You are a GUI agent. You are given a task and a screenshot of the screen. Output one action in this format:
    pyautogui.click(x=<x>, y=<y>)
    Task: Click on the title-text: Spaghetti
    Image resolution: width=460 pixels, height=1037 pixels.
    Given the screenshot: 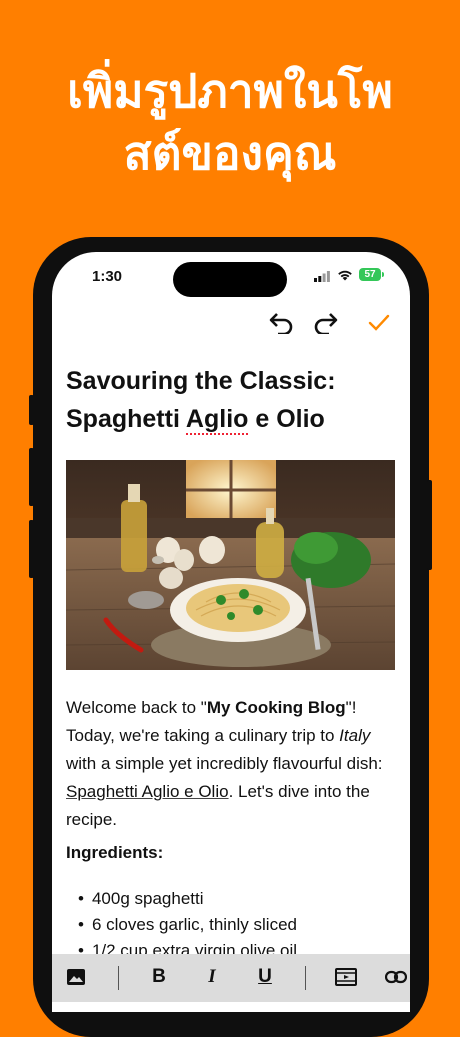 What is the action you would take?
    pyautogui.click(x=126, y=419)
    